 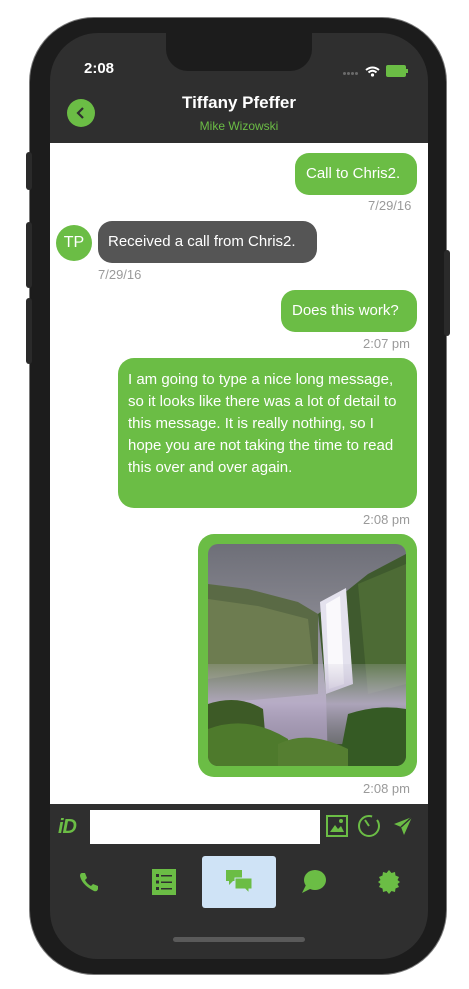 I want to click on tab-bar, so click(x=239, y=880).